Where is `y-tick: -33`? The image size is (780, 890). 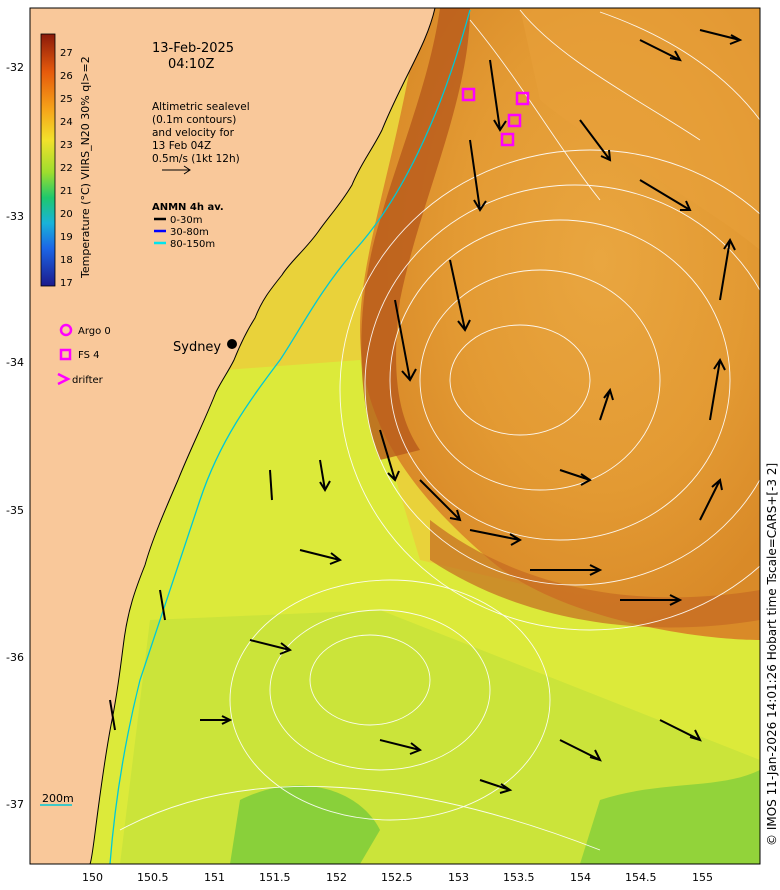
y-tick: -33 is located at coordinates (15, 216).